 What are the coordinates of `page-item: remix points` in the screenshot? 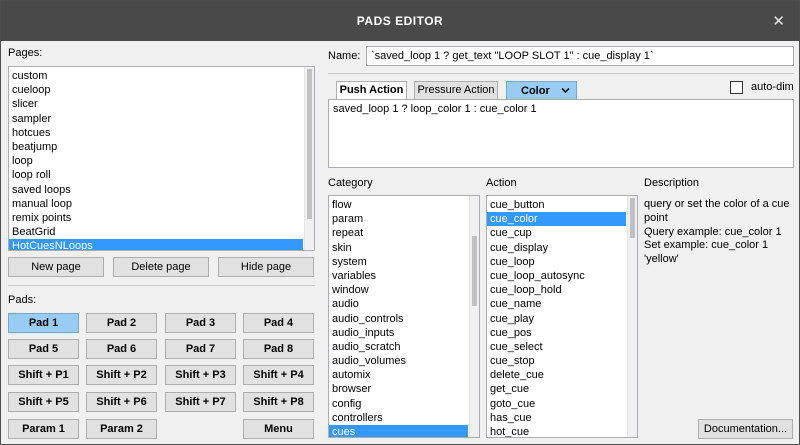 It's located at (156, 218).